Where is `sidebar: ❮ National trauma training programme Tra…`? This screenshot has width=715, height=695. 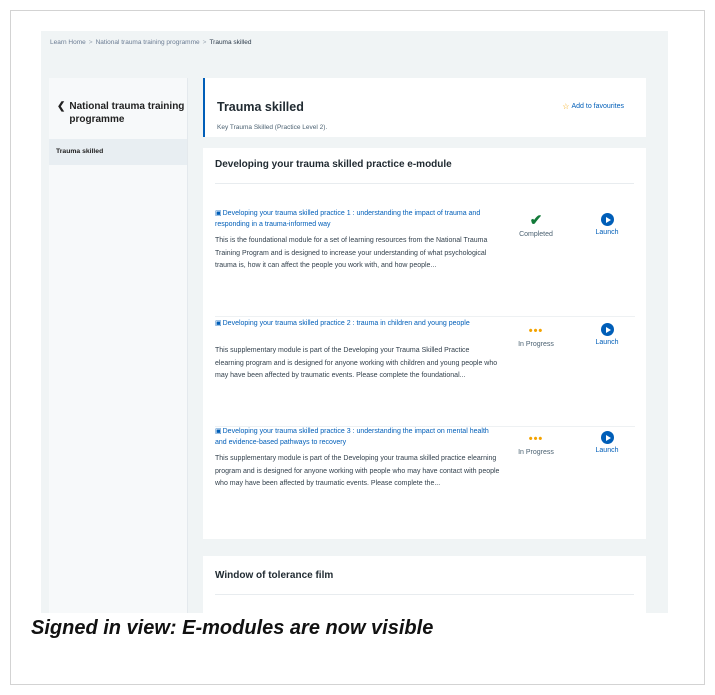 sidebar: ❮ National trauma training programme Tra… is located at coordinates (118, 345).